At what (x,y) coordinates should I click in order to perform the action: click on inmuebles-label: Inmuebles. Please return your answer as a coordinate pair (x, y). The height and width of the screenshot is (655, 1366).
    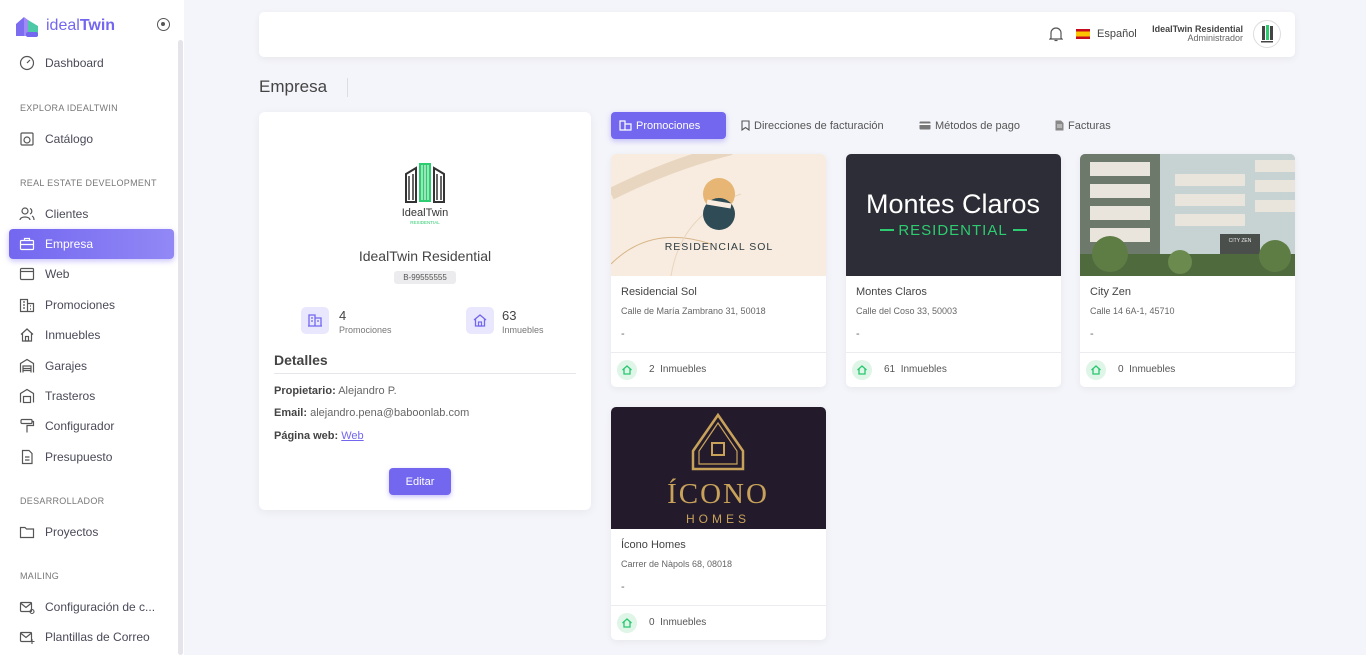
    Looking at the image, I should click on (523, 330).